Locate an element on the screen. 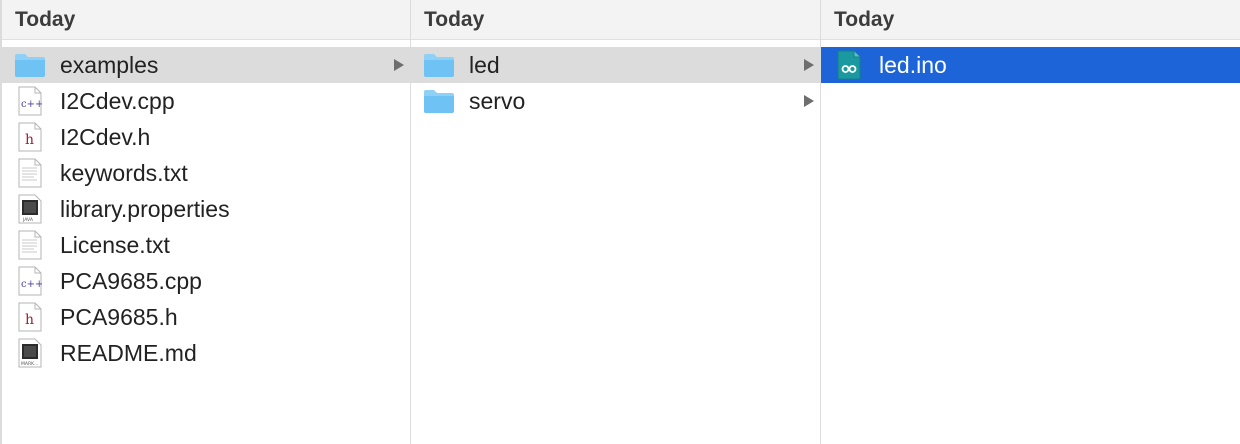  list-item-keywords-txt: keywords.txt is located at coordinates (206, 173).